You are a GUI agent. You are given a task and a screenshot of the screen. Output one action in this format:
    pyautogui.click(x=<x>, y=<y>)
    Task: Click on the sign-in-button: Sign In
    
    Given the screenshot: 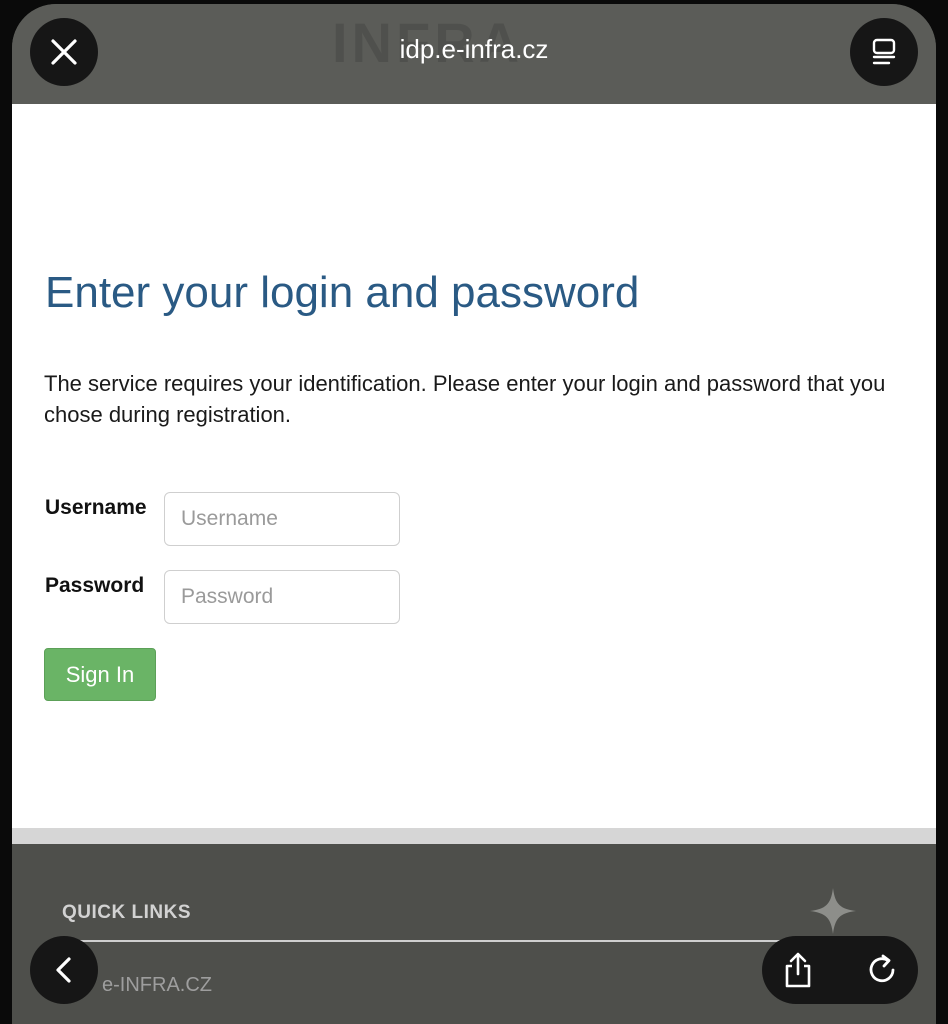 What is the action you would take?
    pyautogui.click(x=100, y=674)
    